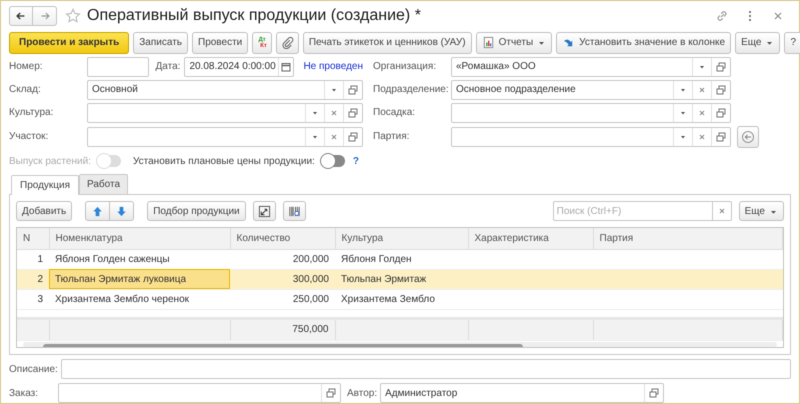 The width and height of the screenshot is (800, 404). I want to click on tab: Продукция, so click(45, 185).